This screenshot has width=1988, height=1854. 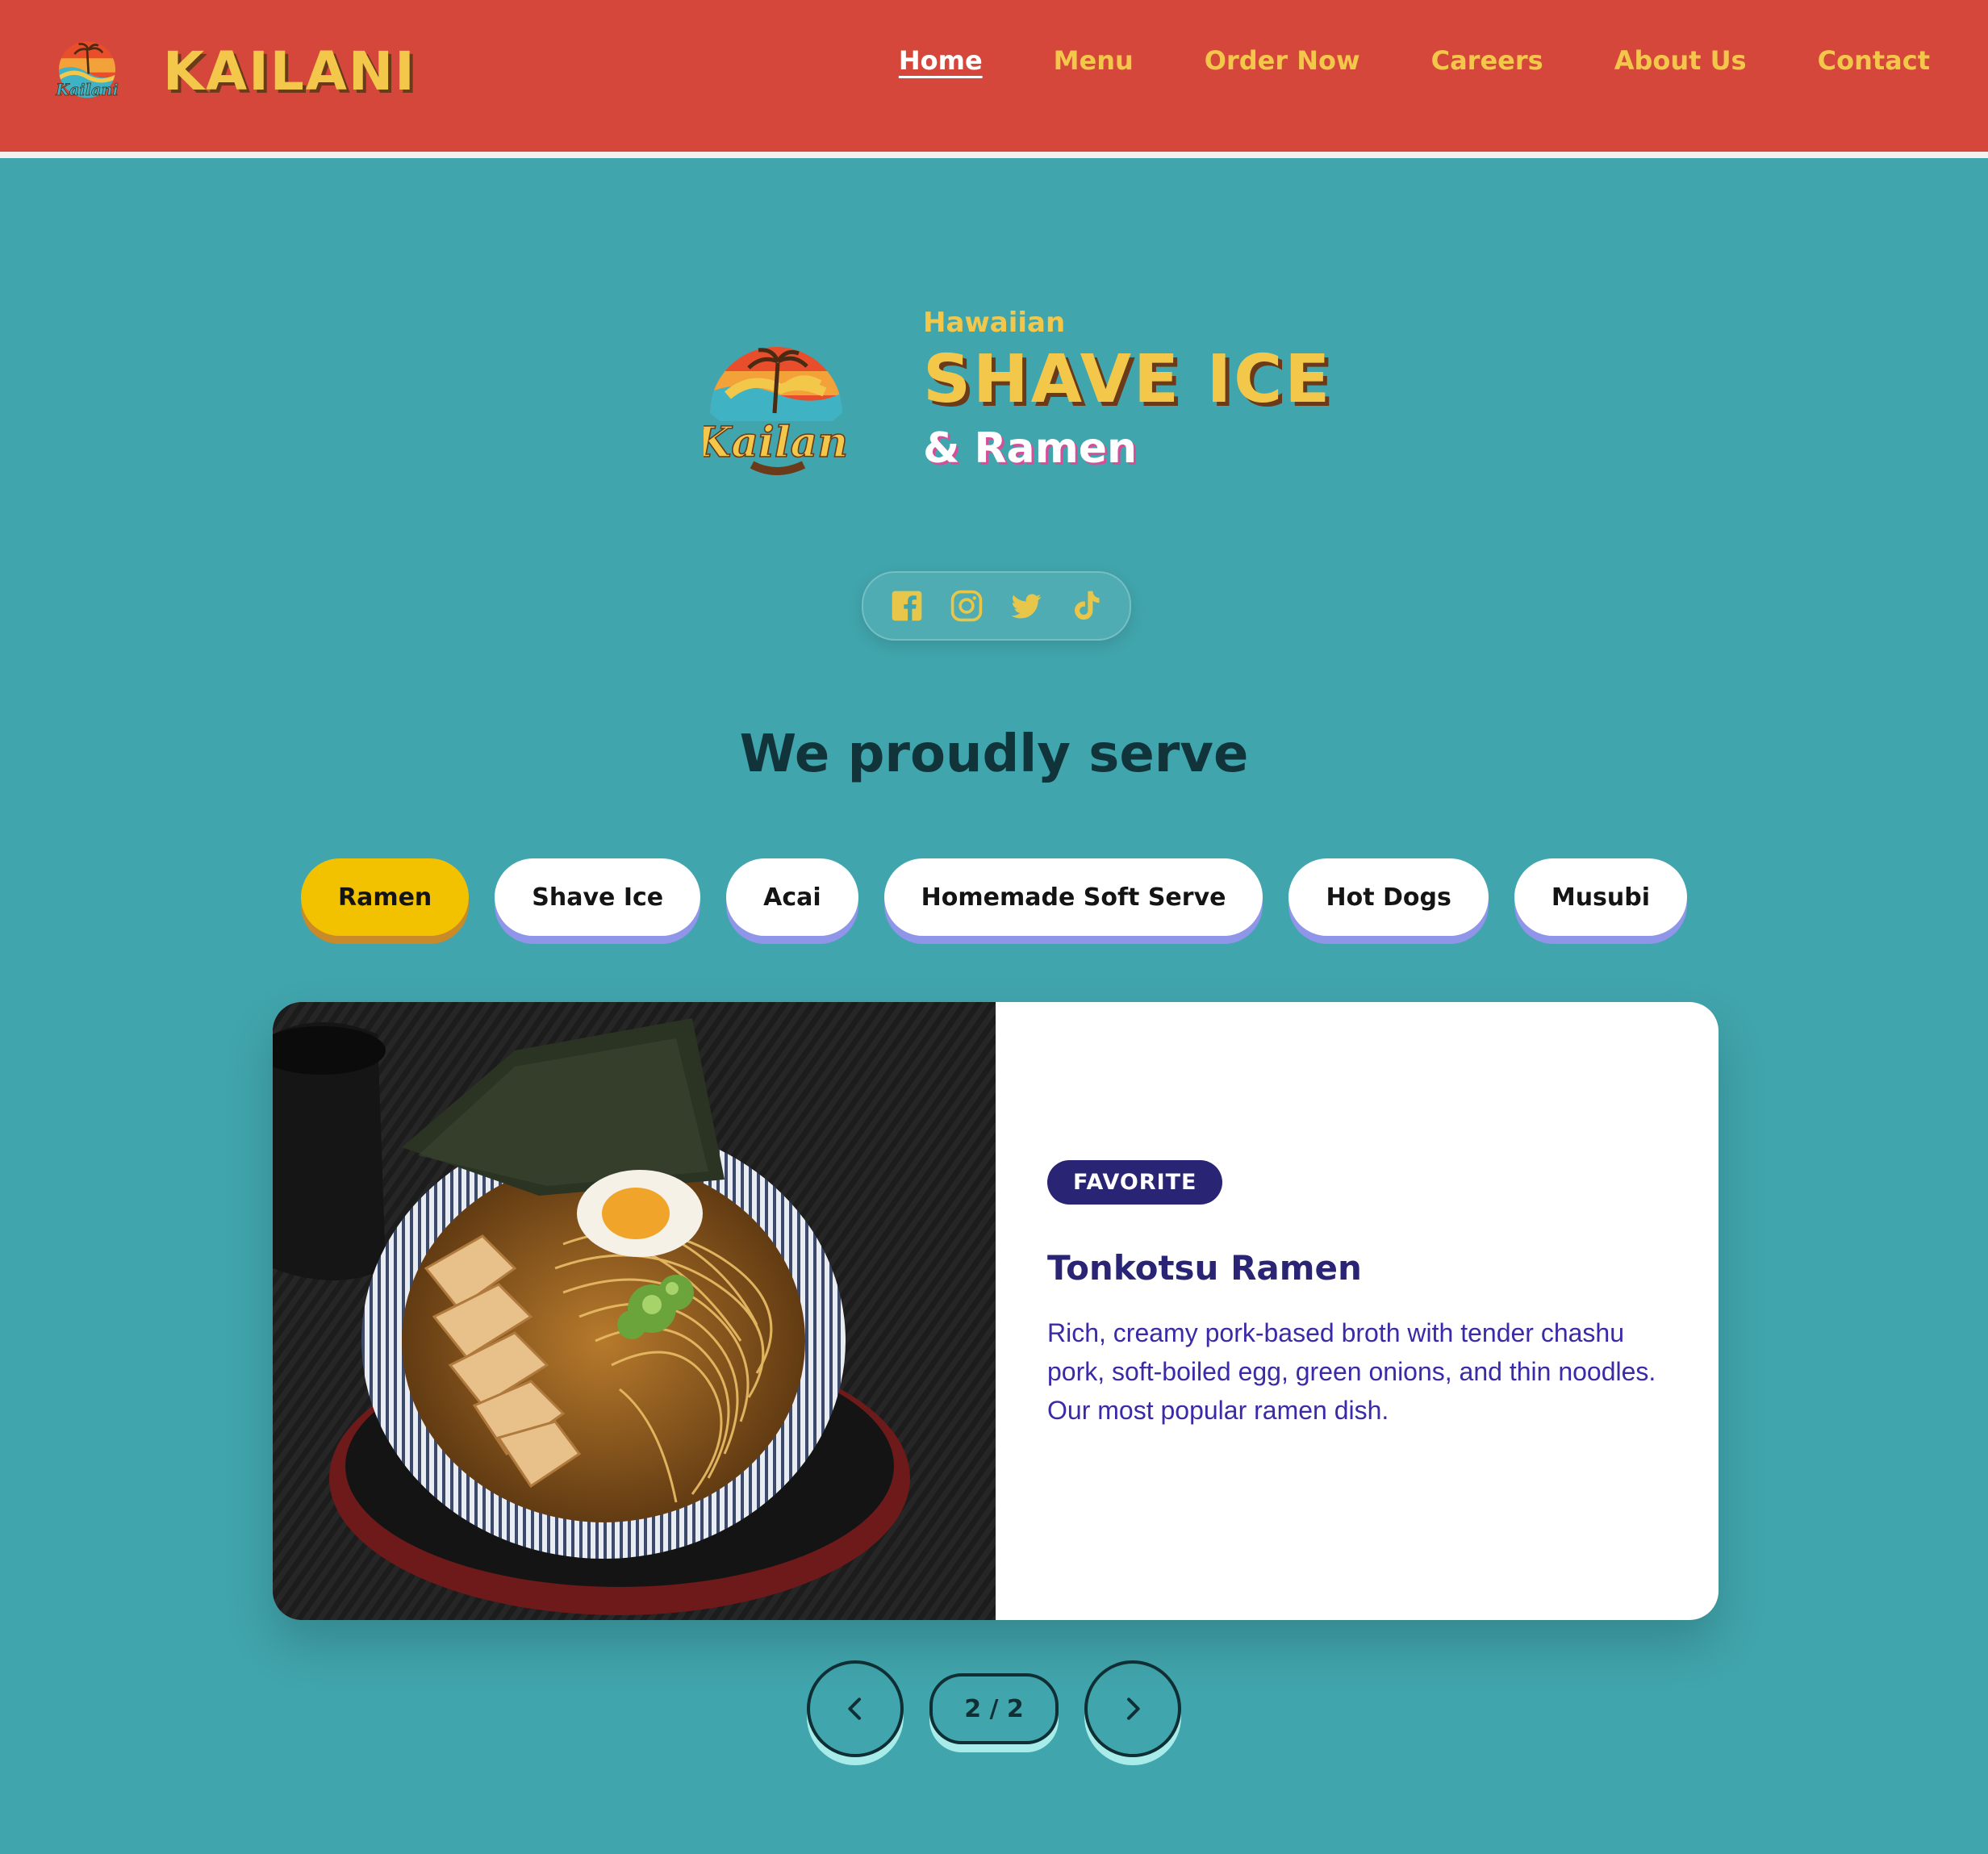 I want to click on page-indicator: 2 / 2, so click(x=994, y=1709).